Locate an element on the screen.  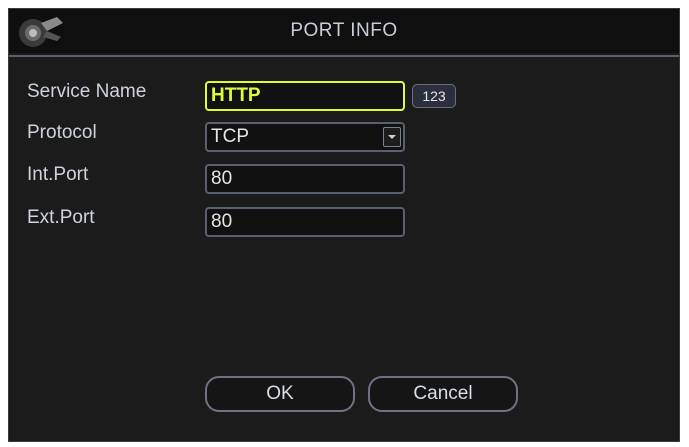
input-mode-badge: 123 is located at coordinates (434, 96).